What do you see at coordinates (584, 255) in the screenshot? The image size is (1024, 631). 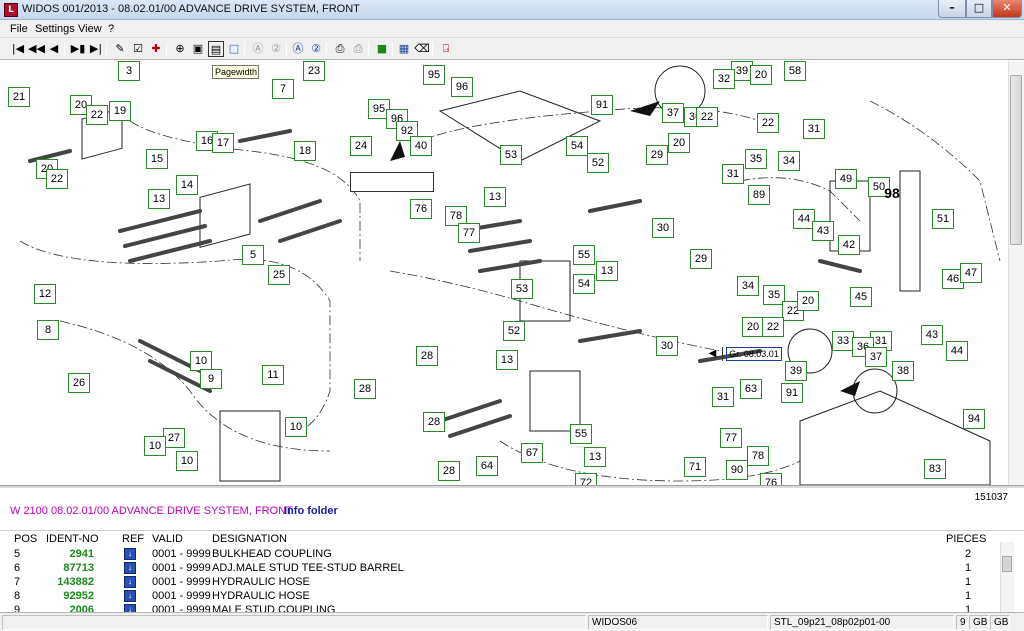 I see `callout-55: 55` at bounding box center [584, 255].